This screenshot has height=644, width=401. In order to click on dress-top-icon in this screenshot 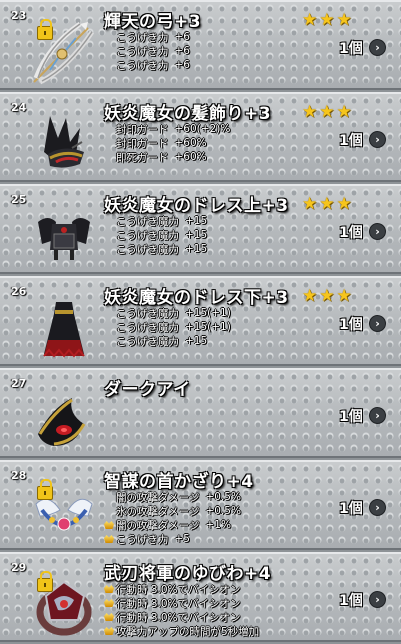, I will do `click(64, 236)`.